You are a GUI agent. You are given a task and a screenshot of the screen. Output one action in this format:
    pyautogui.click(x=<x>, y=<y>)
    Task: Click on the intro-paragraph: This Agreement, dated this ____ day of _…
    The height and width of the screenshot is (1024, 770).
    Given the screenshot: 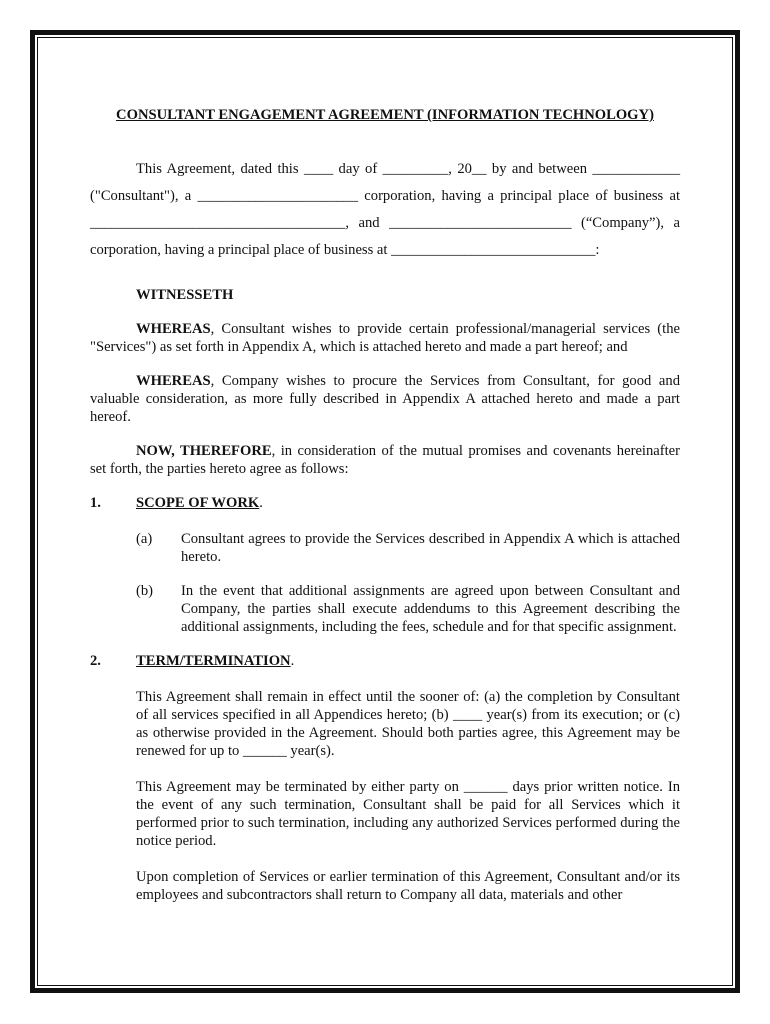 What is the action you would take?
    pyautogui.click(x=385, y=209)
    